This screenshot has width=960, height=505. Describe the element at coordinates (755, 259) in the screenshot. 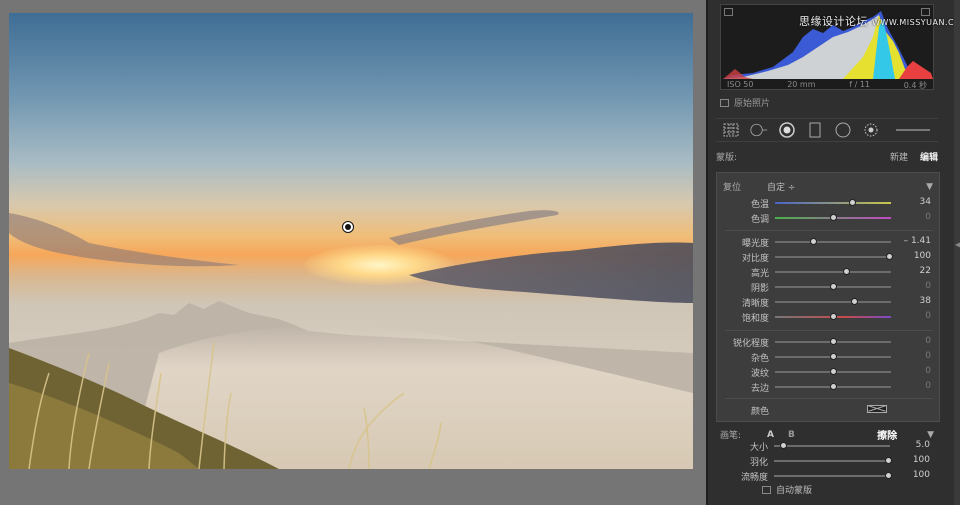

I see `slider-label: 对比度` at that location.